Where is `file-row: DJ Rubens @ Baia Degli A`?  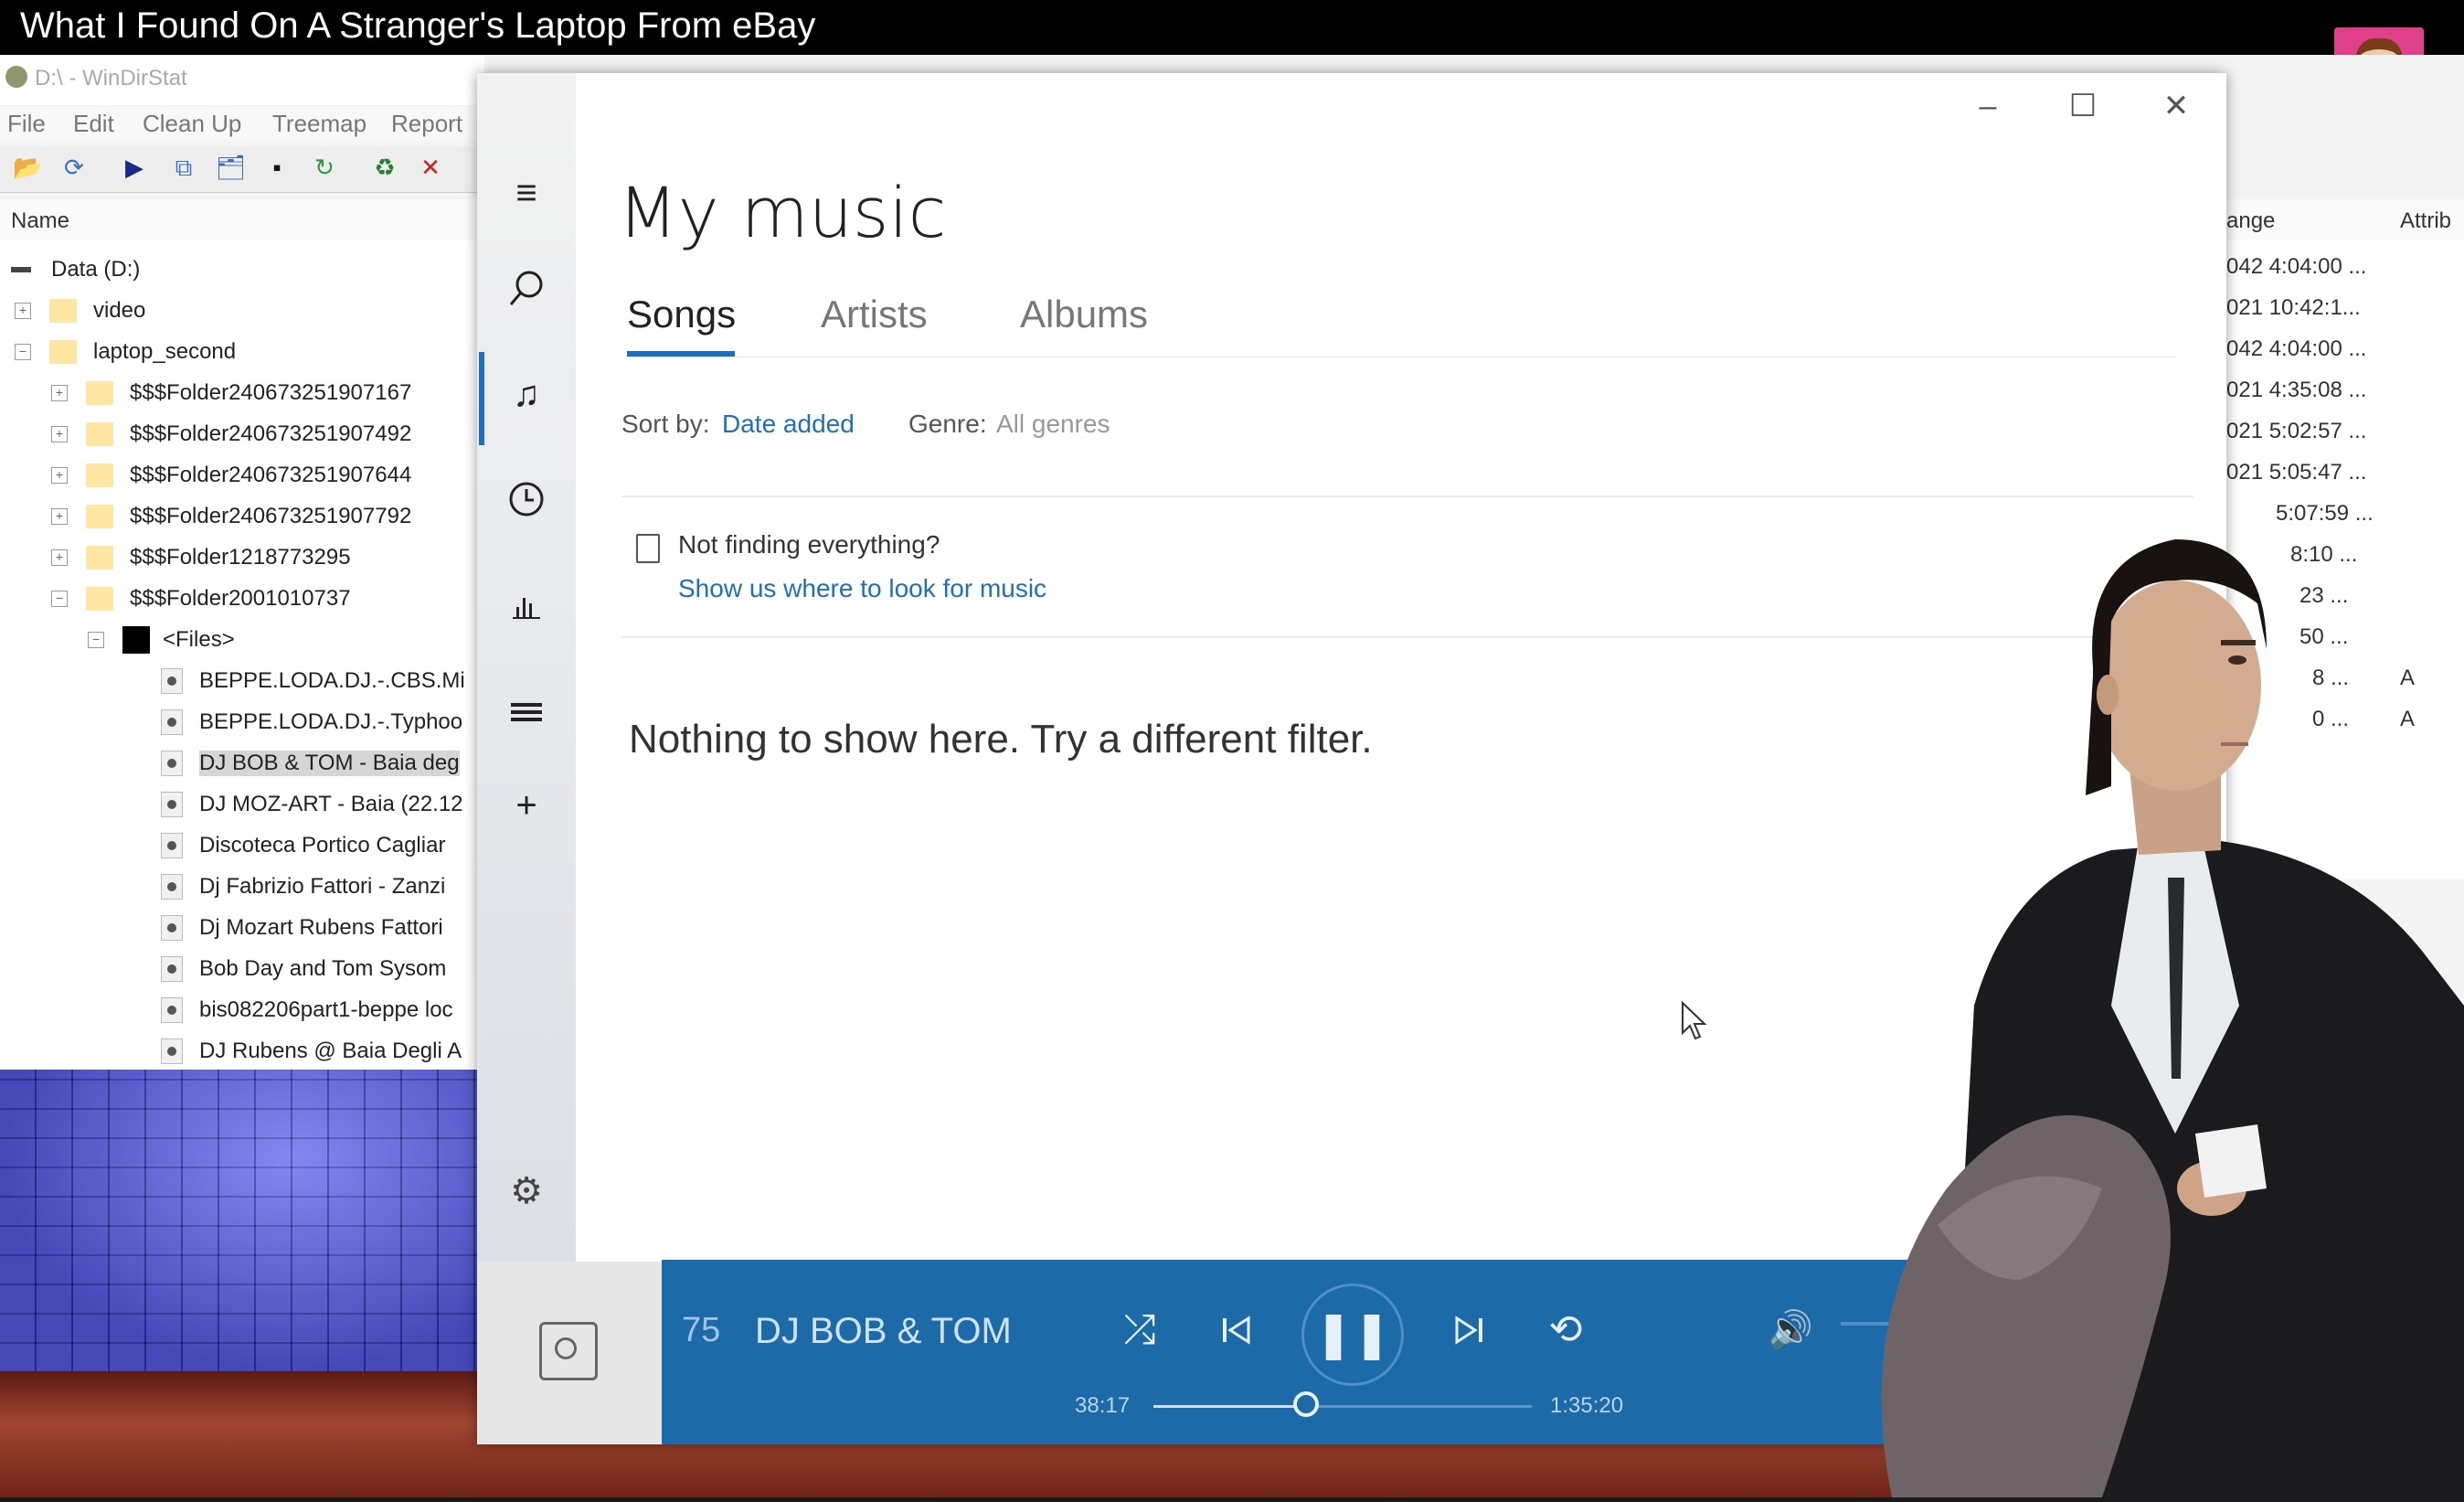 file-row: DJ Rubens @ Baia Degli A is located at coordinates (311, 1050).